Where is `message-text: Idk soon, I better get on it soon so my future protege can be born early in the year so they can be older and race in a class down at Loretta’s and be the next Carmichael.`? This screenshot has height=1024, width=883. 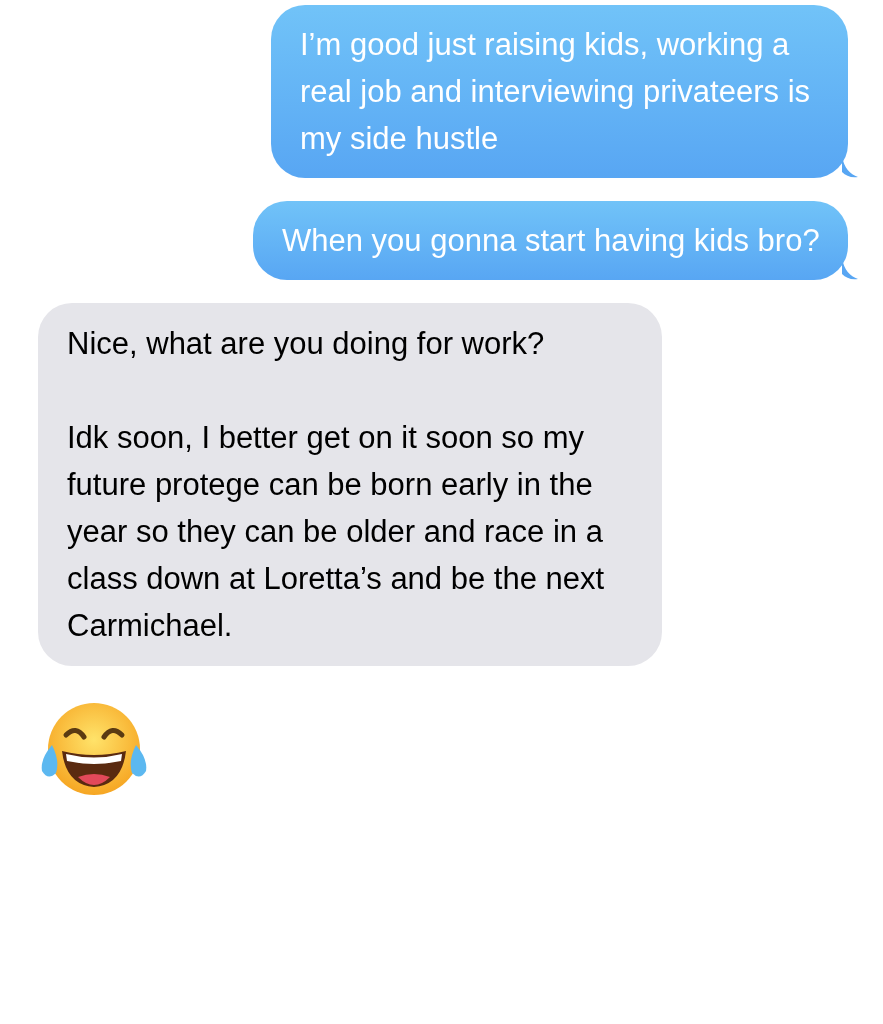 message-text: Idk soon, I better get on it soon so my future protege can be born early in the year so they can be older and race in a class down at Loretta’s and be the next Carmichael. is located at coordinates (336, 532).